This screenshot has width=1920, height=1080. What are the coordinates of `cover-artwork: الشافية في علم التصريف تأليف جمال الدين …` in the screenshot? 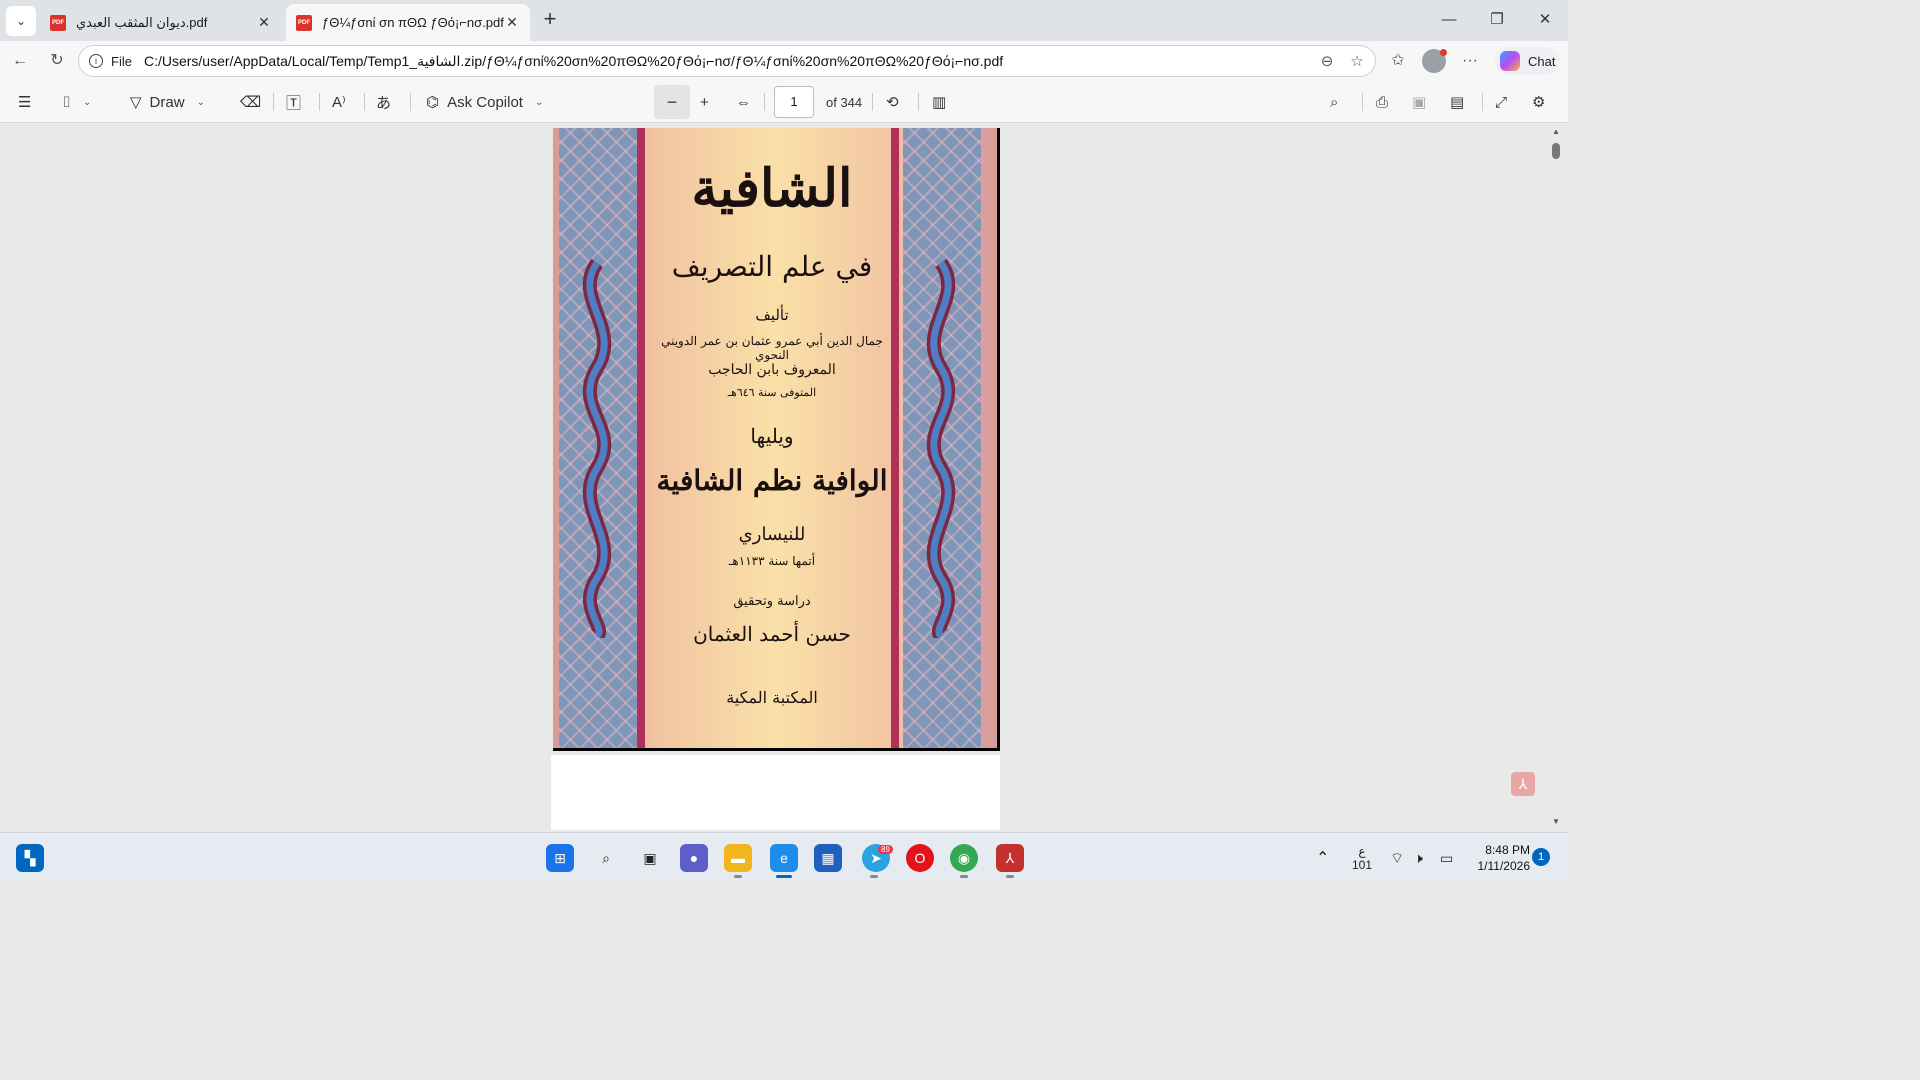 It's located at (775, 438).